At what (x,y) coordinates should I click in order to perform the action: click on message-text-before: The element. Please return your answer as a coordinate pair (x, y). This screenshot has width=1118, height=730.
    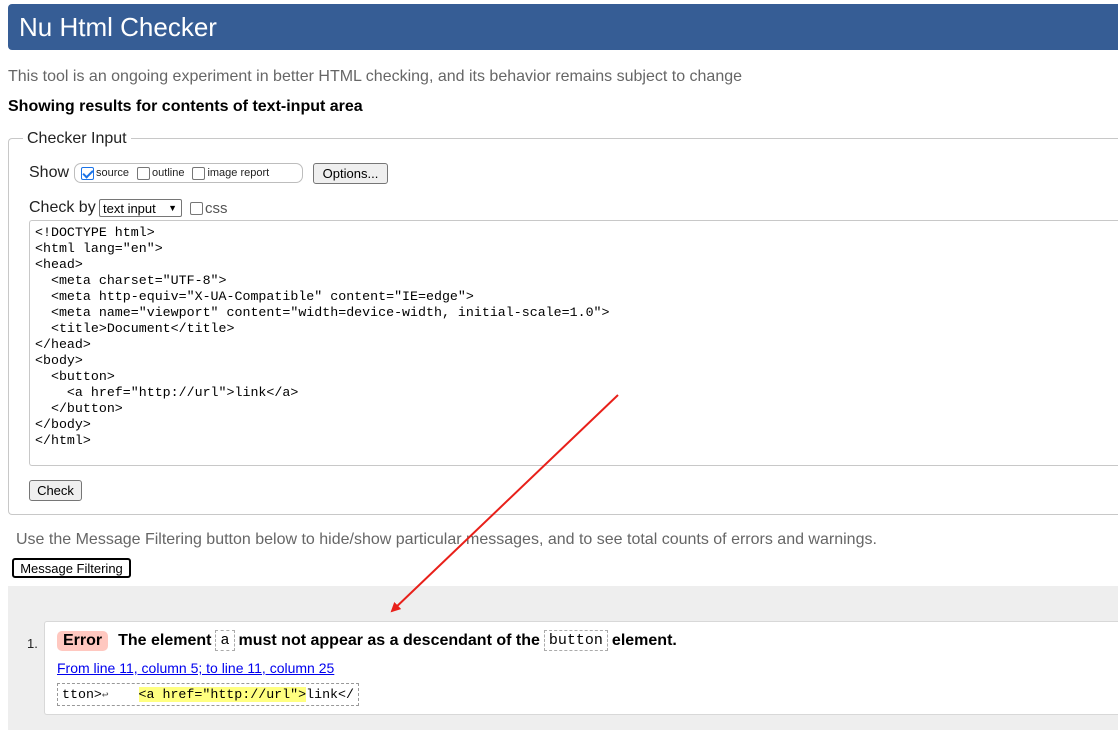
    Looking at the image, I should click on (165, 640).